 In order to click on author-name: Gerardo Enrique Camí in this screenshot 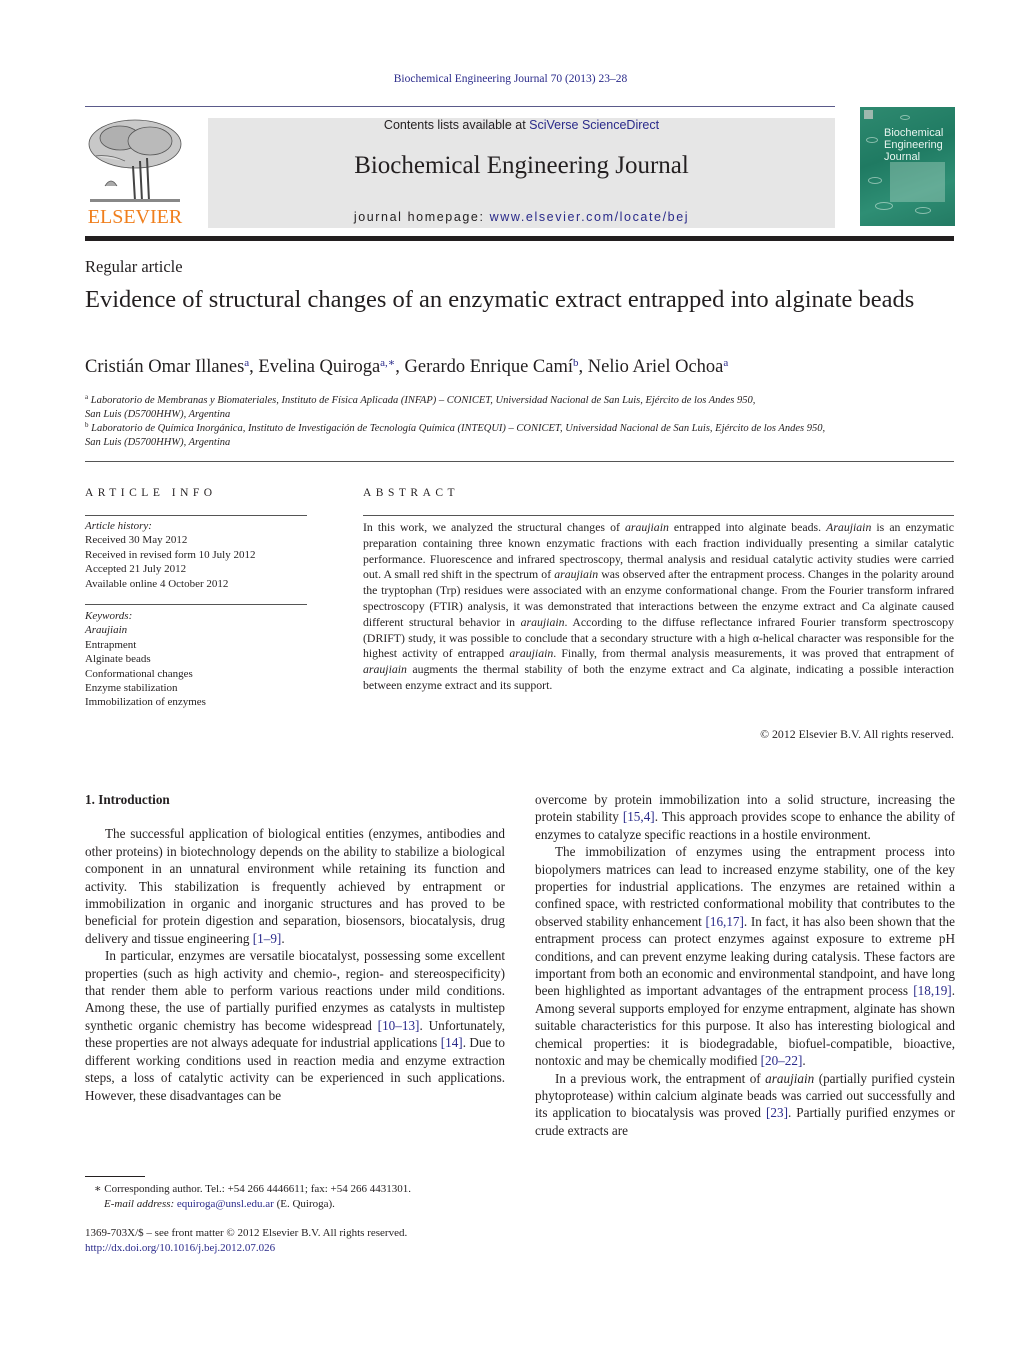, I will do `click(489, 367)`.